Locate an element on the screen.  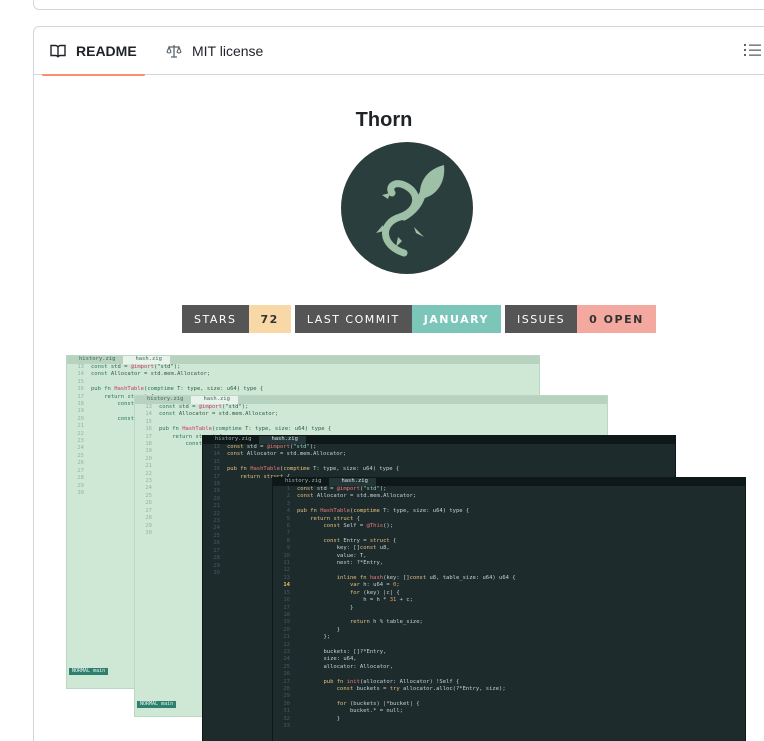
tab-readme-label: README is located at coordinates (106, 51).